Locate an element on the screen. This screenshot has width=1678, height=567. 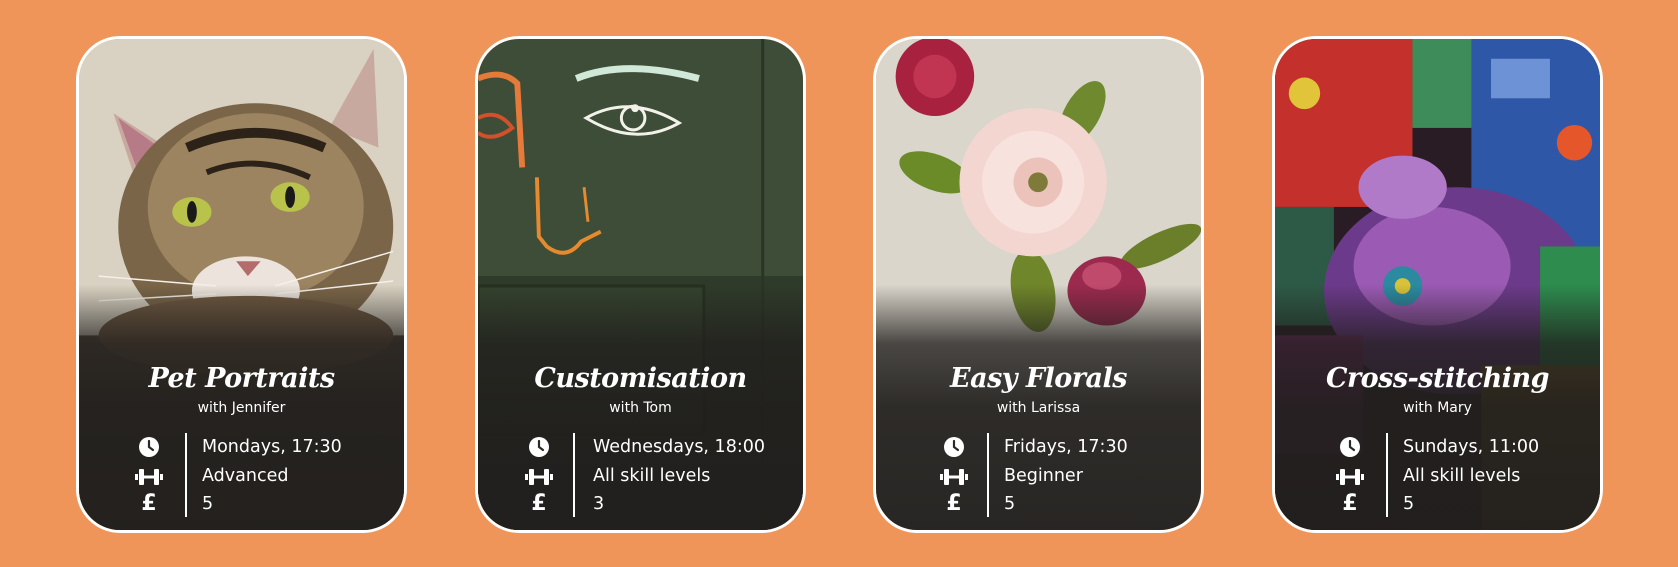
card-details: £ Wednesdays, 18:00 All skill levels 3 is located at coordinates (640, 474).